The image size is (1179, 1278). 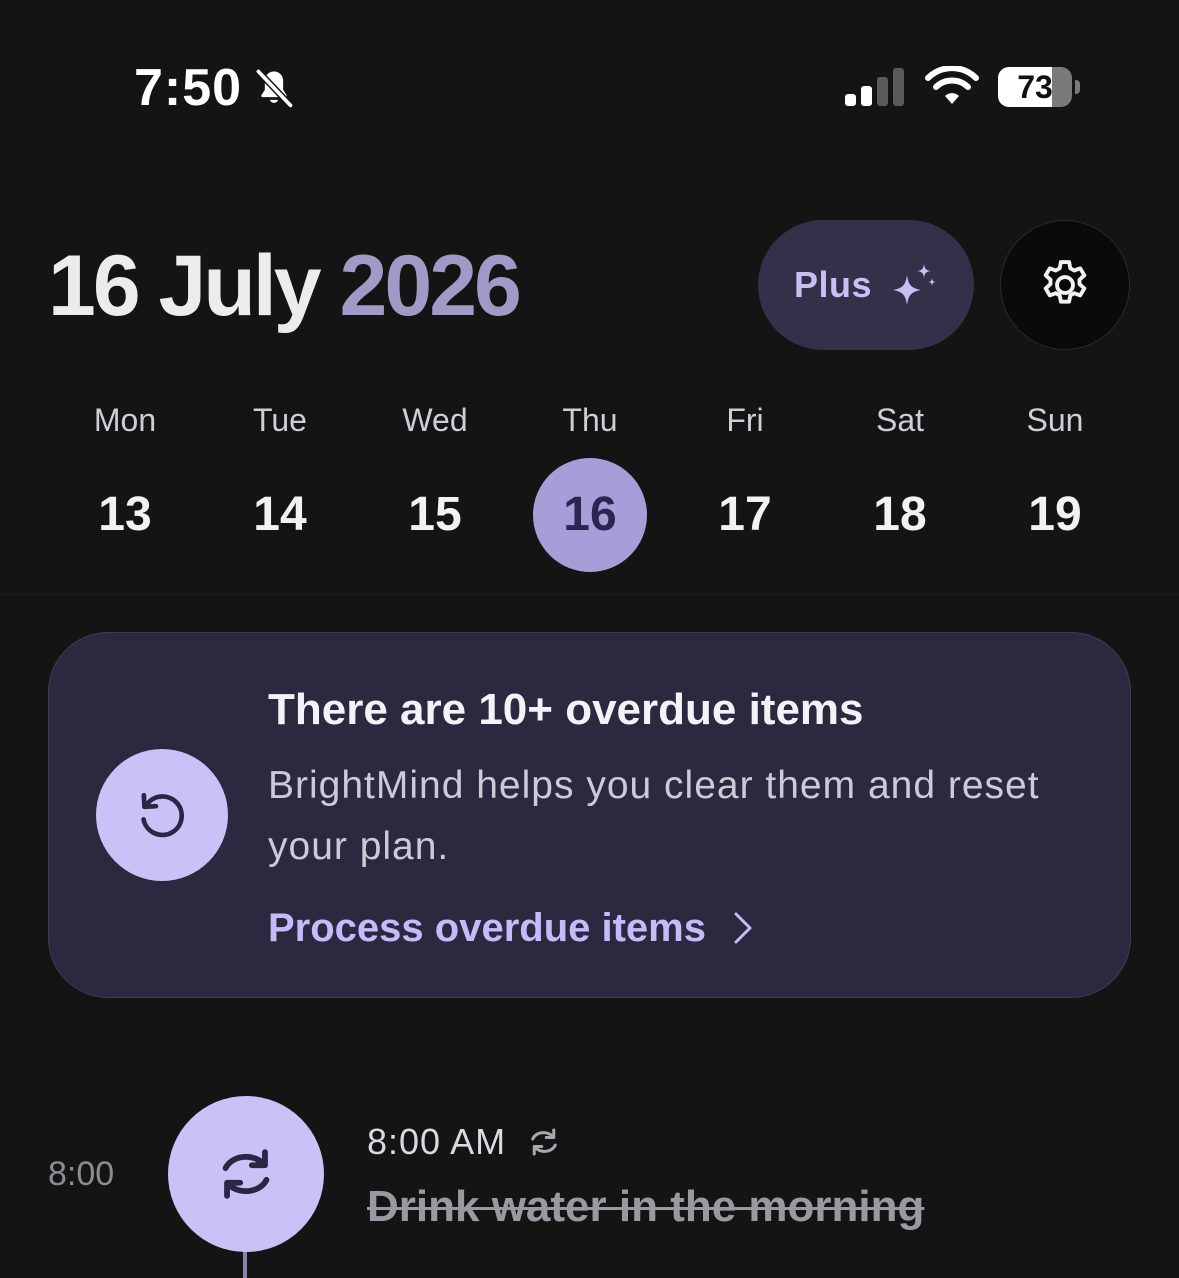 What do you see at coordinates (125, 514) in the screenshot?
I see `day-number: 13` at bounding box center [125, 514].